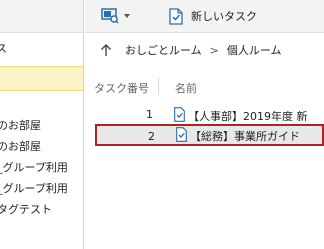 The width and height of the screenshot is (324, 249). Describe the element at coordinates (204, 50) in the screenshot. I see `breadcrumb: おしごとルーム > 個人ルーム` at that location.